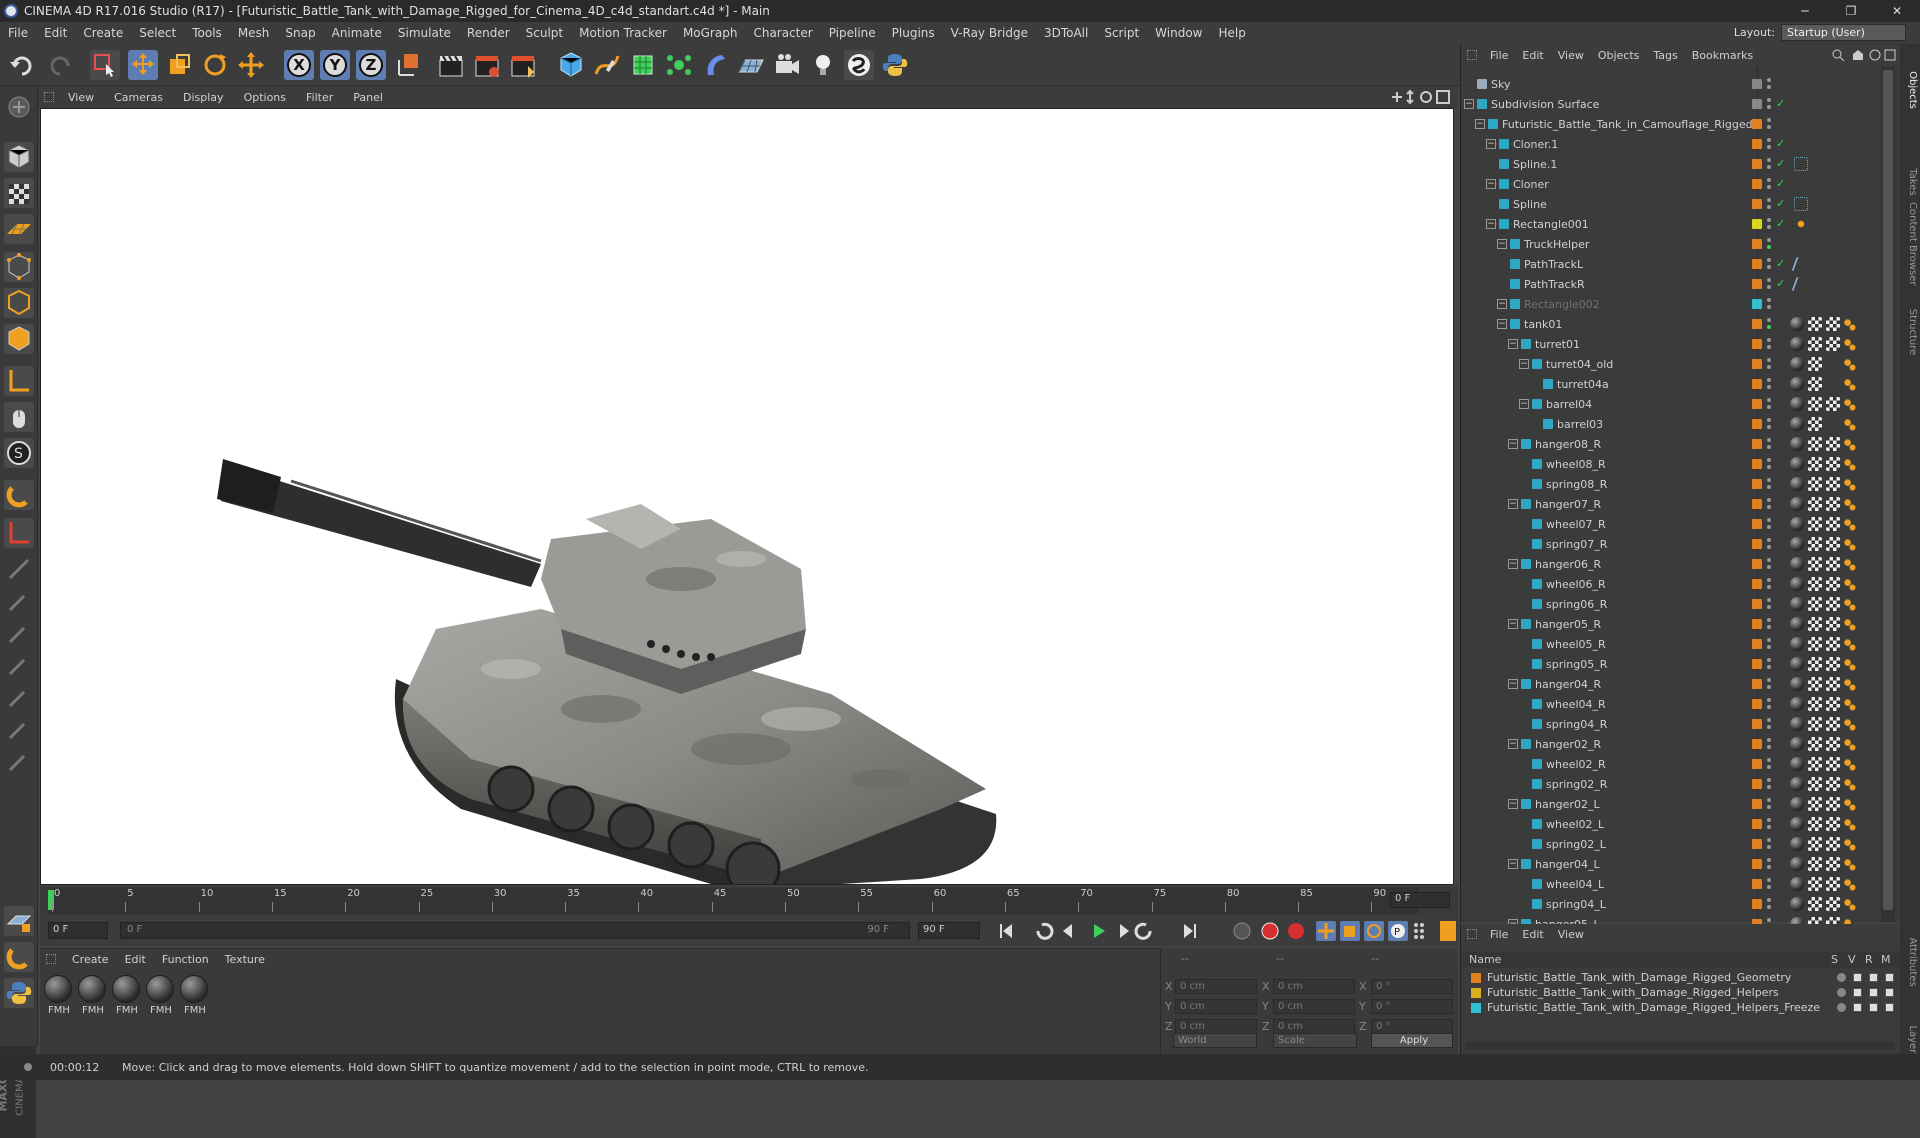 Image resolution: width=1920 pixels, height=1138 pixels. I want to click on enabled-check-icon: ✓, so click(1780, 223).